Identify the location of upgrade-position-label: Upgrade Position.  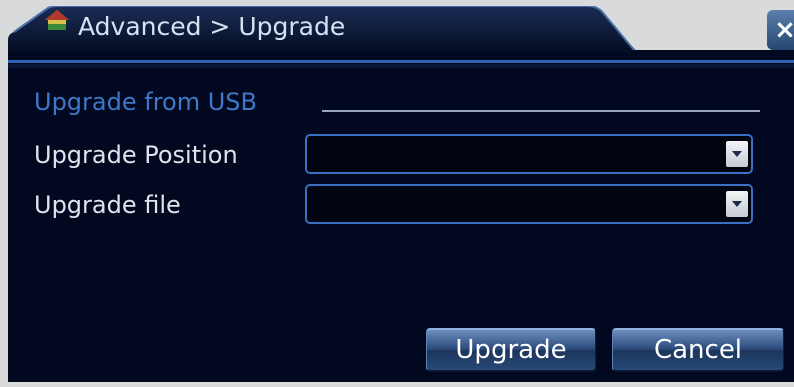
(136, 155).